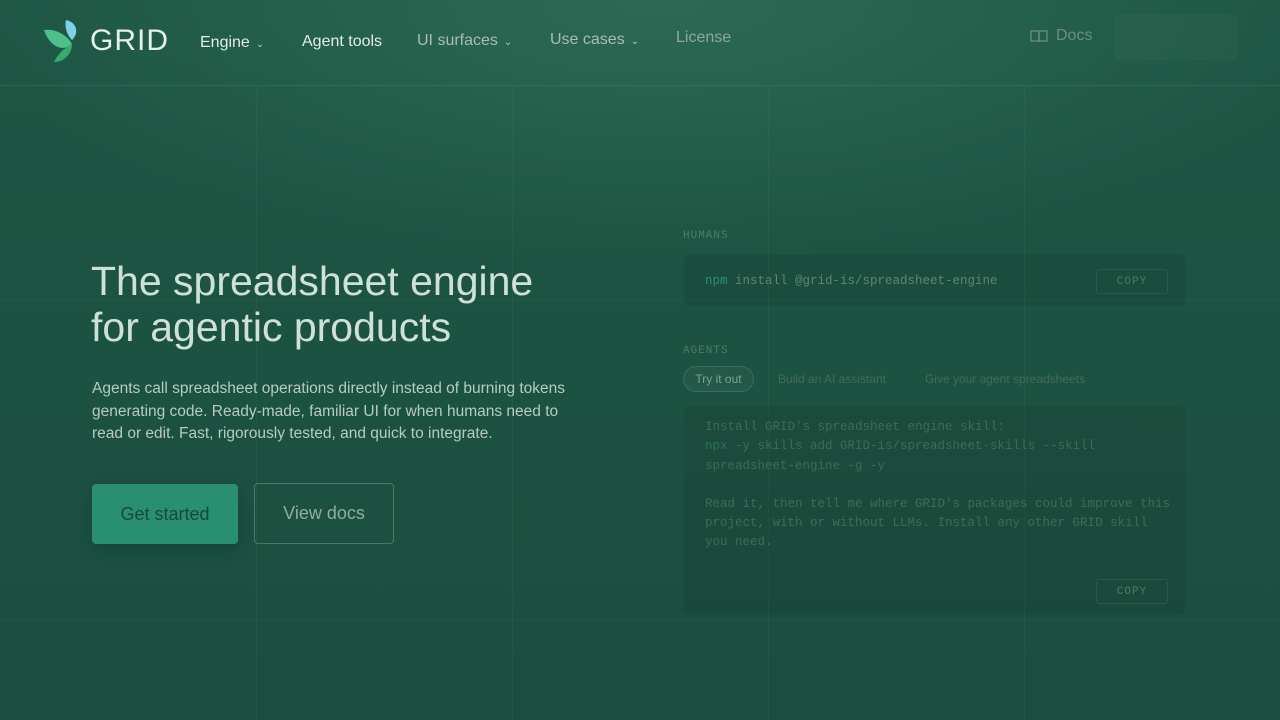  I want to click on agents-line2-prefix: npx, so click(716, 446).